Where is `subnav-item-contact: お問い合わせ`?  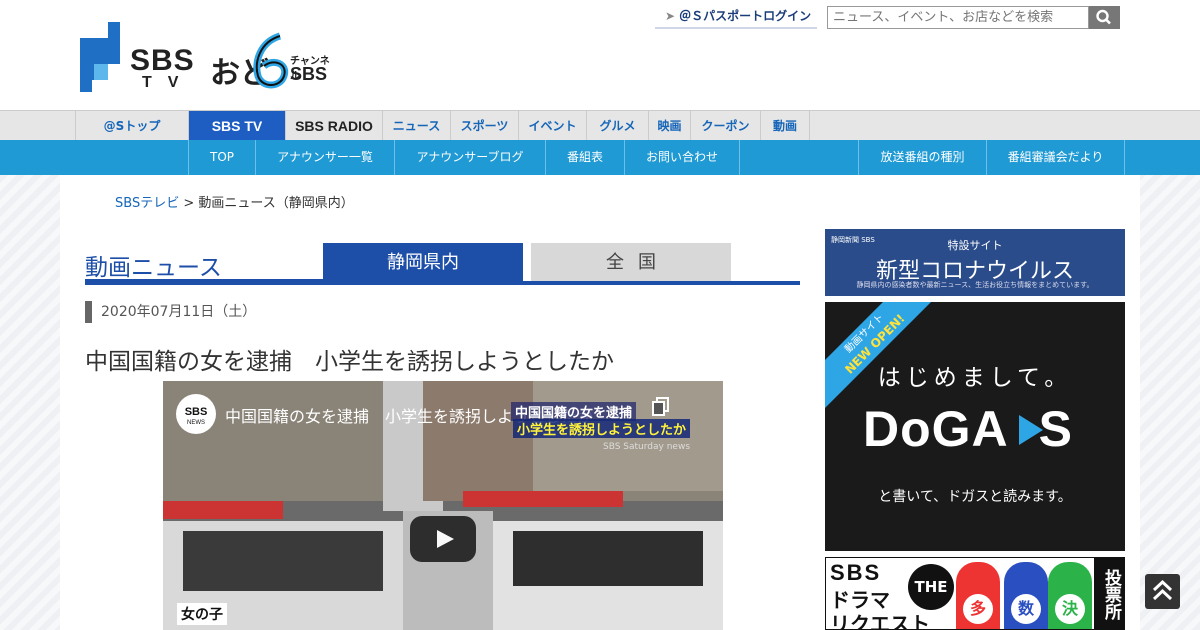
subnav-item-contact: お問い合わせ is located at coordinates (682, 157).